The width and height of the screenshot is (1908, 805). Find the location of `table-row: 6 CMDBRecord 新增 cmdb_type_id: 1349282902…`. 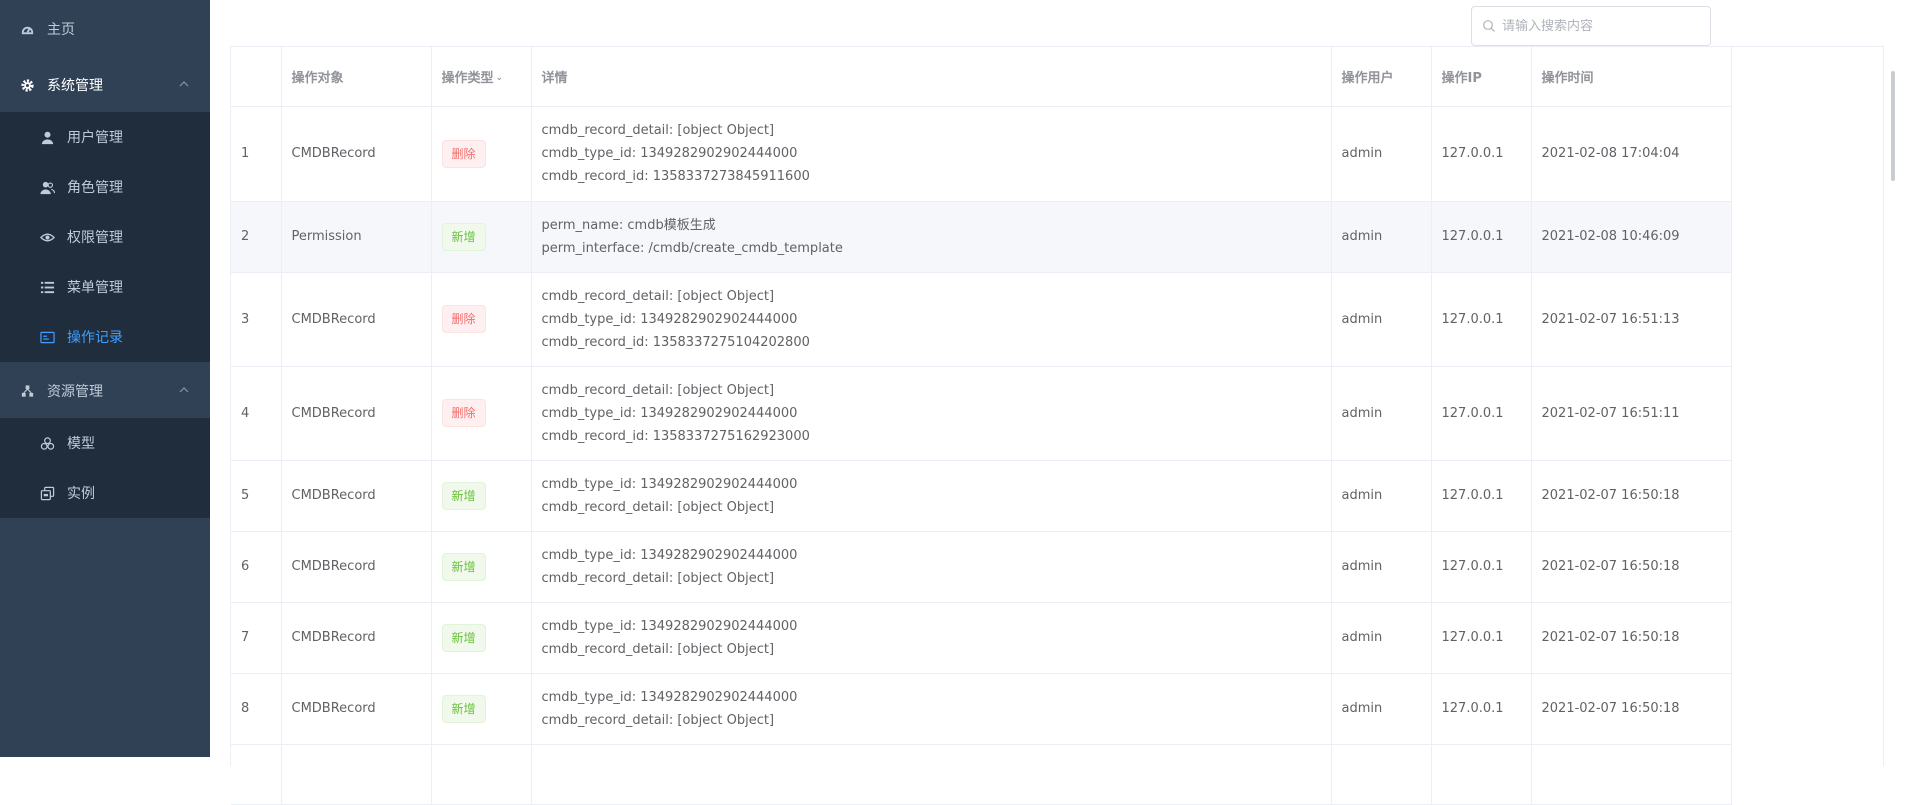

table-row: 6 CMDBRecord 新增 cmdb_type_id: 1349282902… is located at coordinates (981, 567).